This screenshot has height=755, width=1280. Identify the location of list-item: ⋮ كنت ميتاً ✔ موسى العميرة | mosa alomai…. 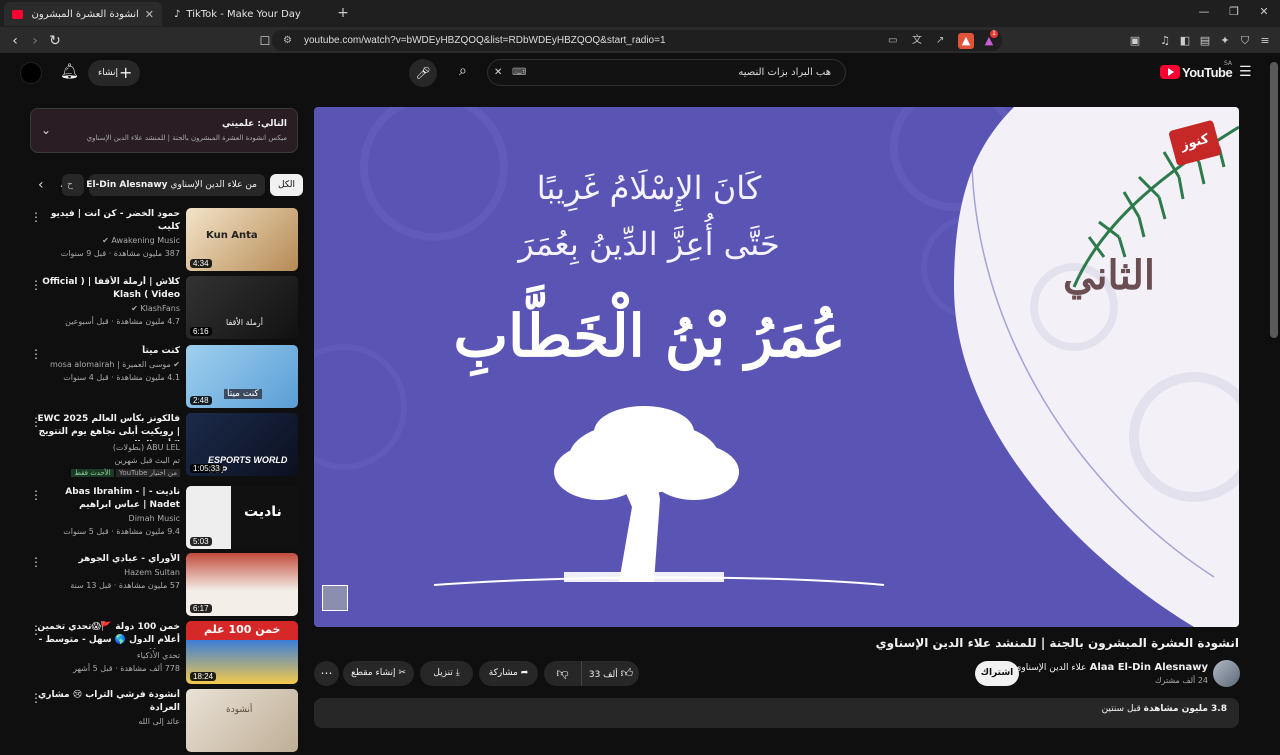
(163, 378).